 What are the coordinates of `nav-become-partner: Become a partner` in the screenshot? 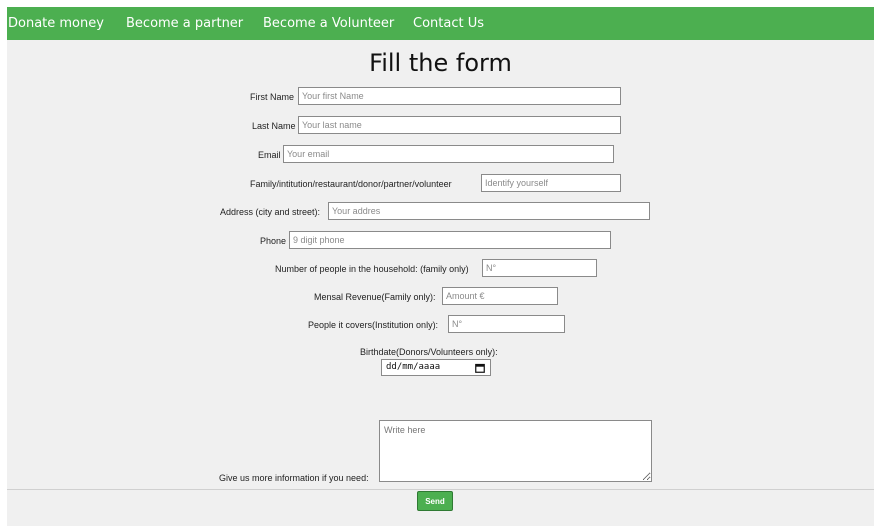 It's located at (184, 23).